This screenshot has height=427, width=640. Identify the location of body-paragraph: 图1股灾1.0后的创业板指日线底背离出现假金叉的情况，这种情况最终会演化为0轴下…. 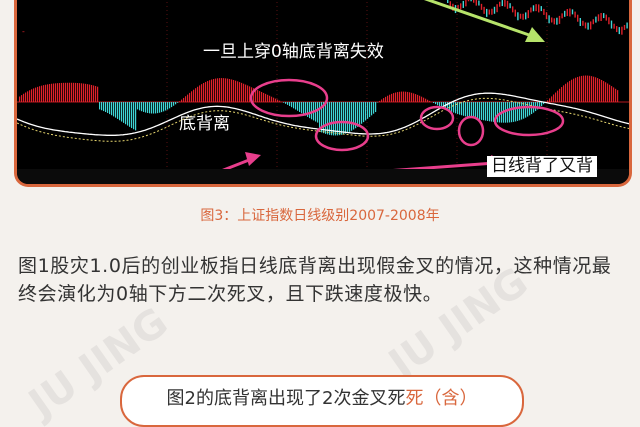
(320, 280).